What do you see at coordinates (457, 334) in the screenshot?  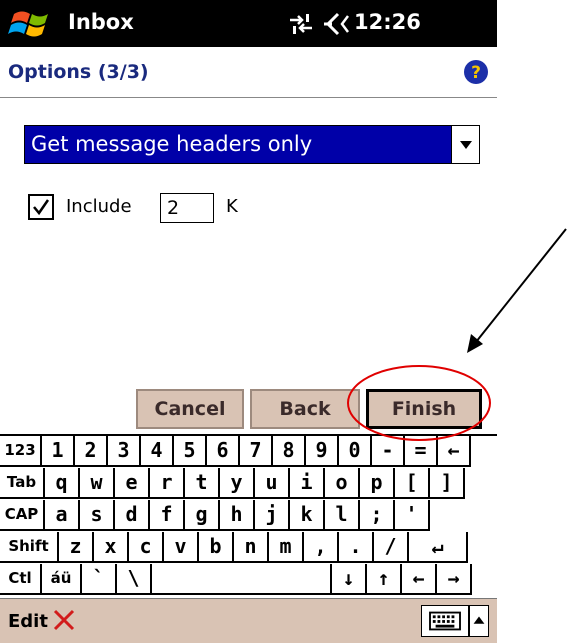 I see `annotation-overlay` at bounding box center [457, 334].